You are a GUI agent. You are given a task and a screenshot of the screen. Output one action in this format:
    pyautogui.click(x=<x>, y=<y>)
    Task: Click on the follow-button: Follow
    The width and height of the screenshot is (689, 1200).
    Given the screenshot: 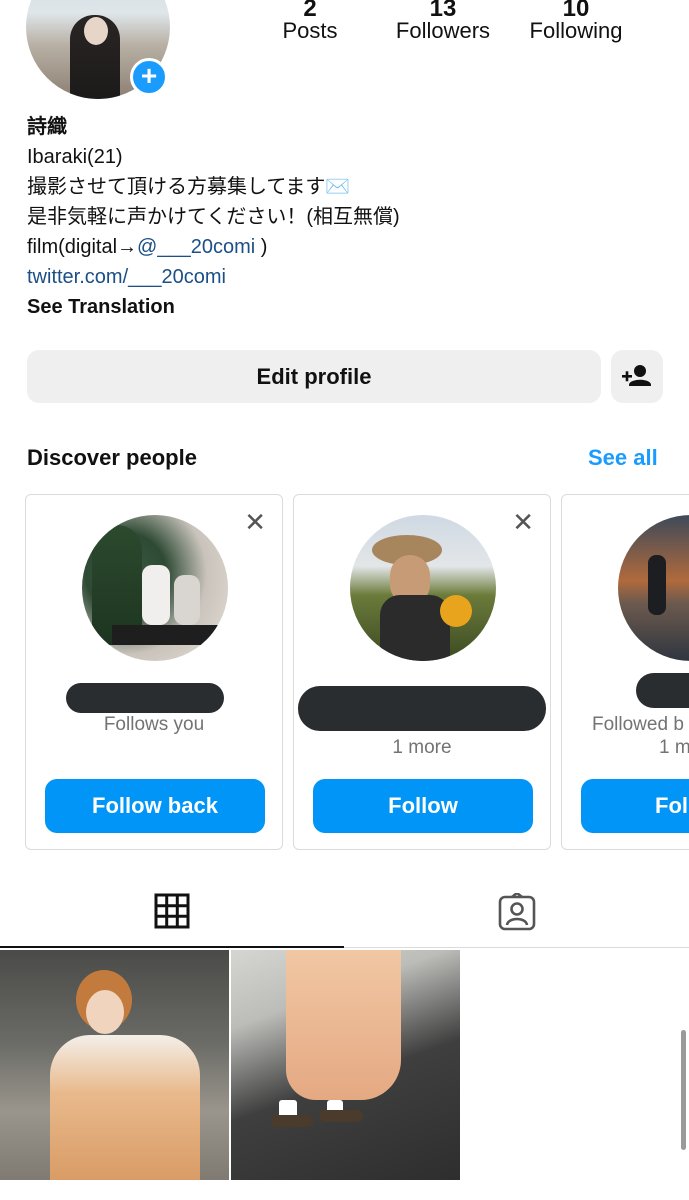 What is the action you would take?
    pyautogui.click(x=423, y=806)
    